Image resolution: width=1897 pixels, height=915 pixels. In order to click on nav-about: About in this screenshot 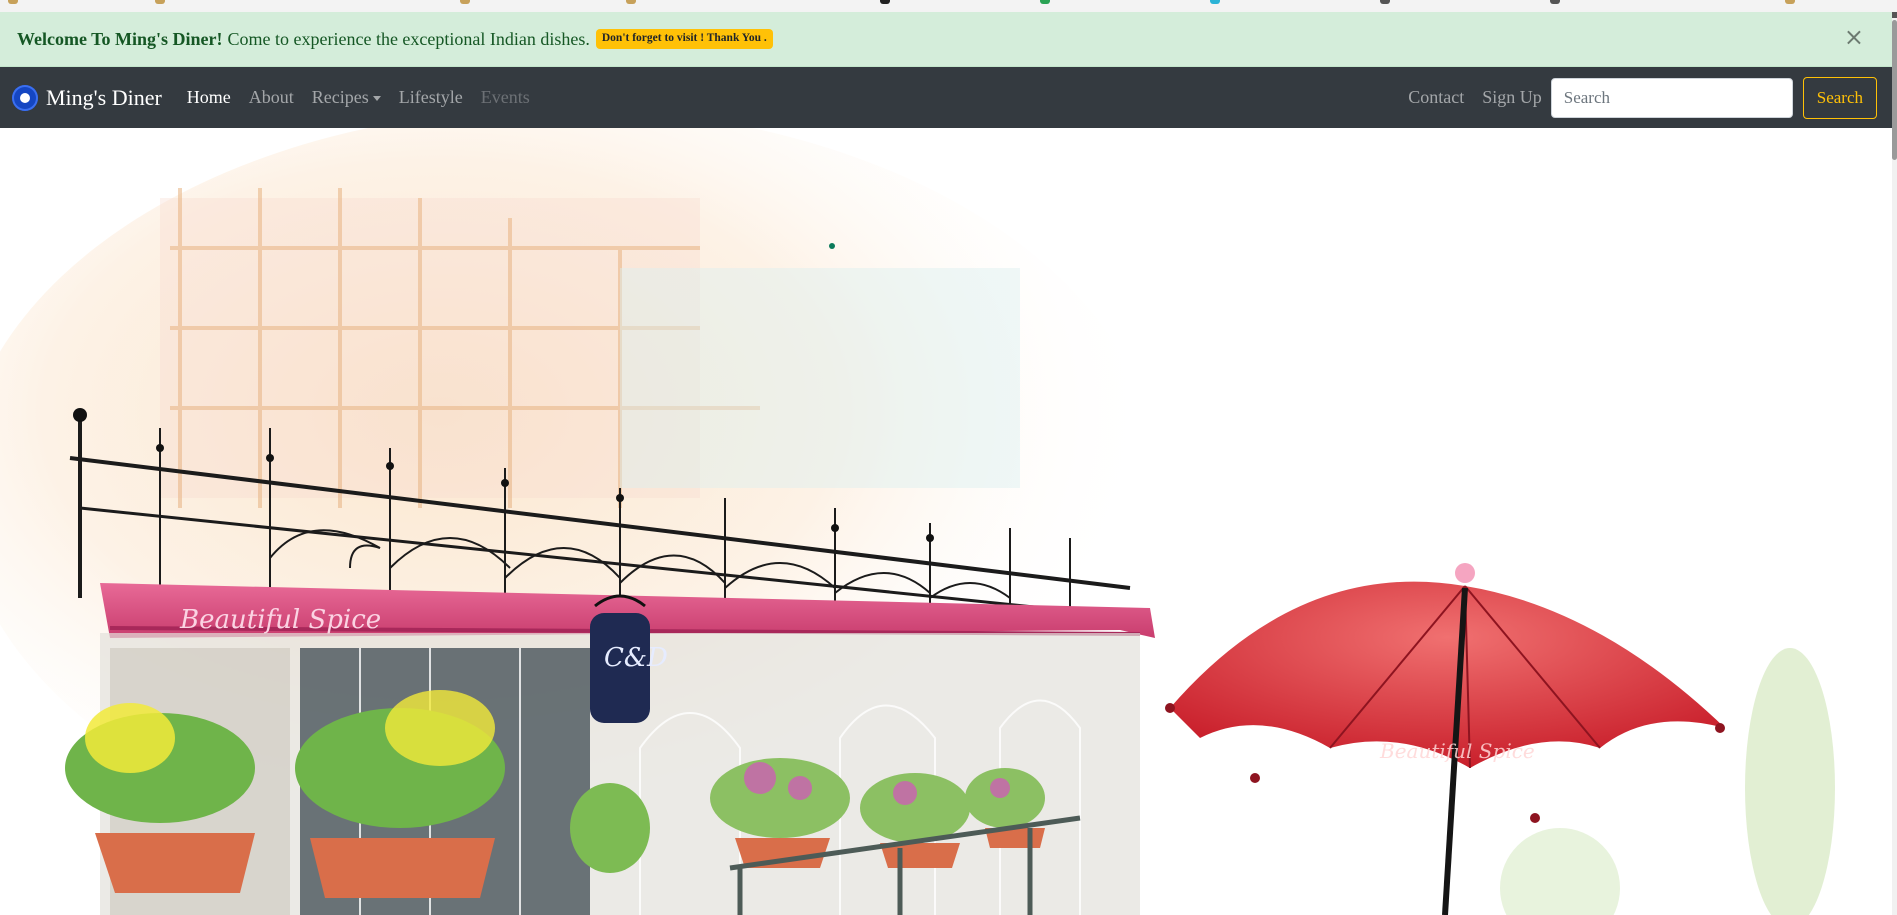, I will do `click(271, 97)`.